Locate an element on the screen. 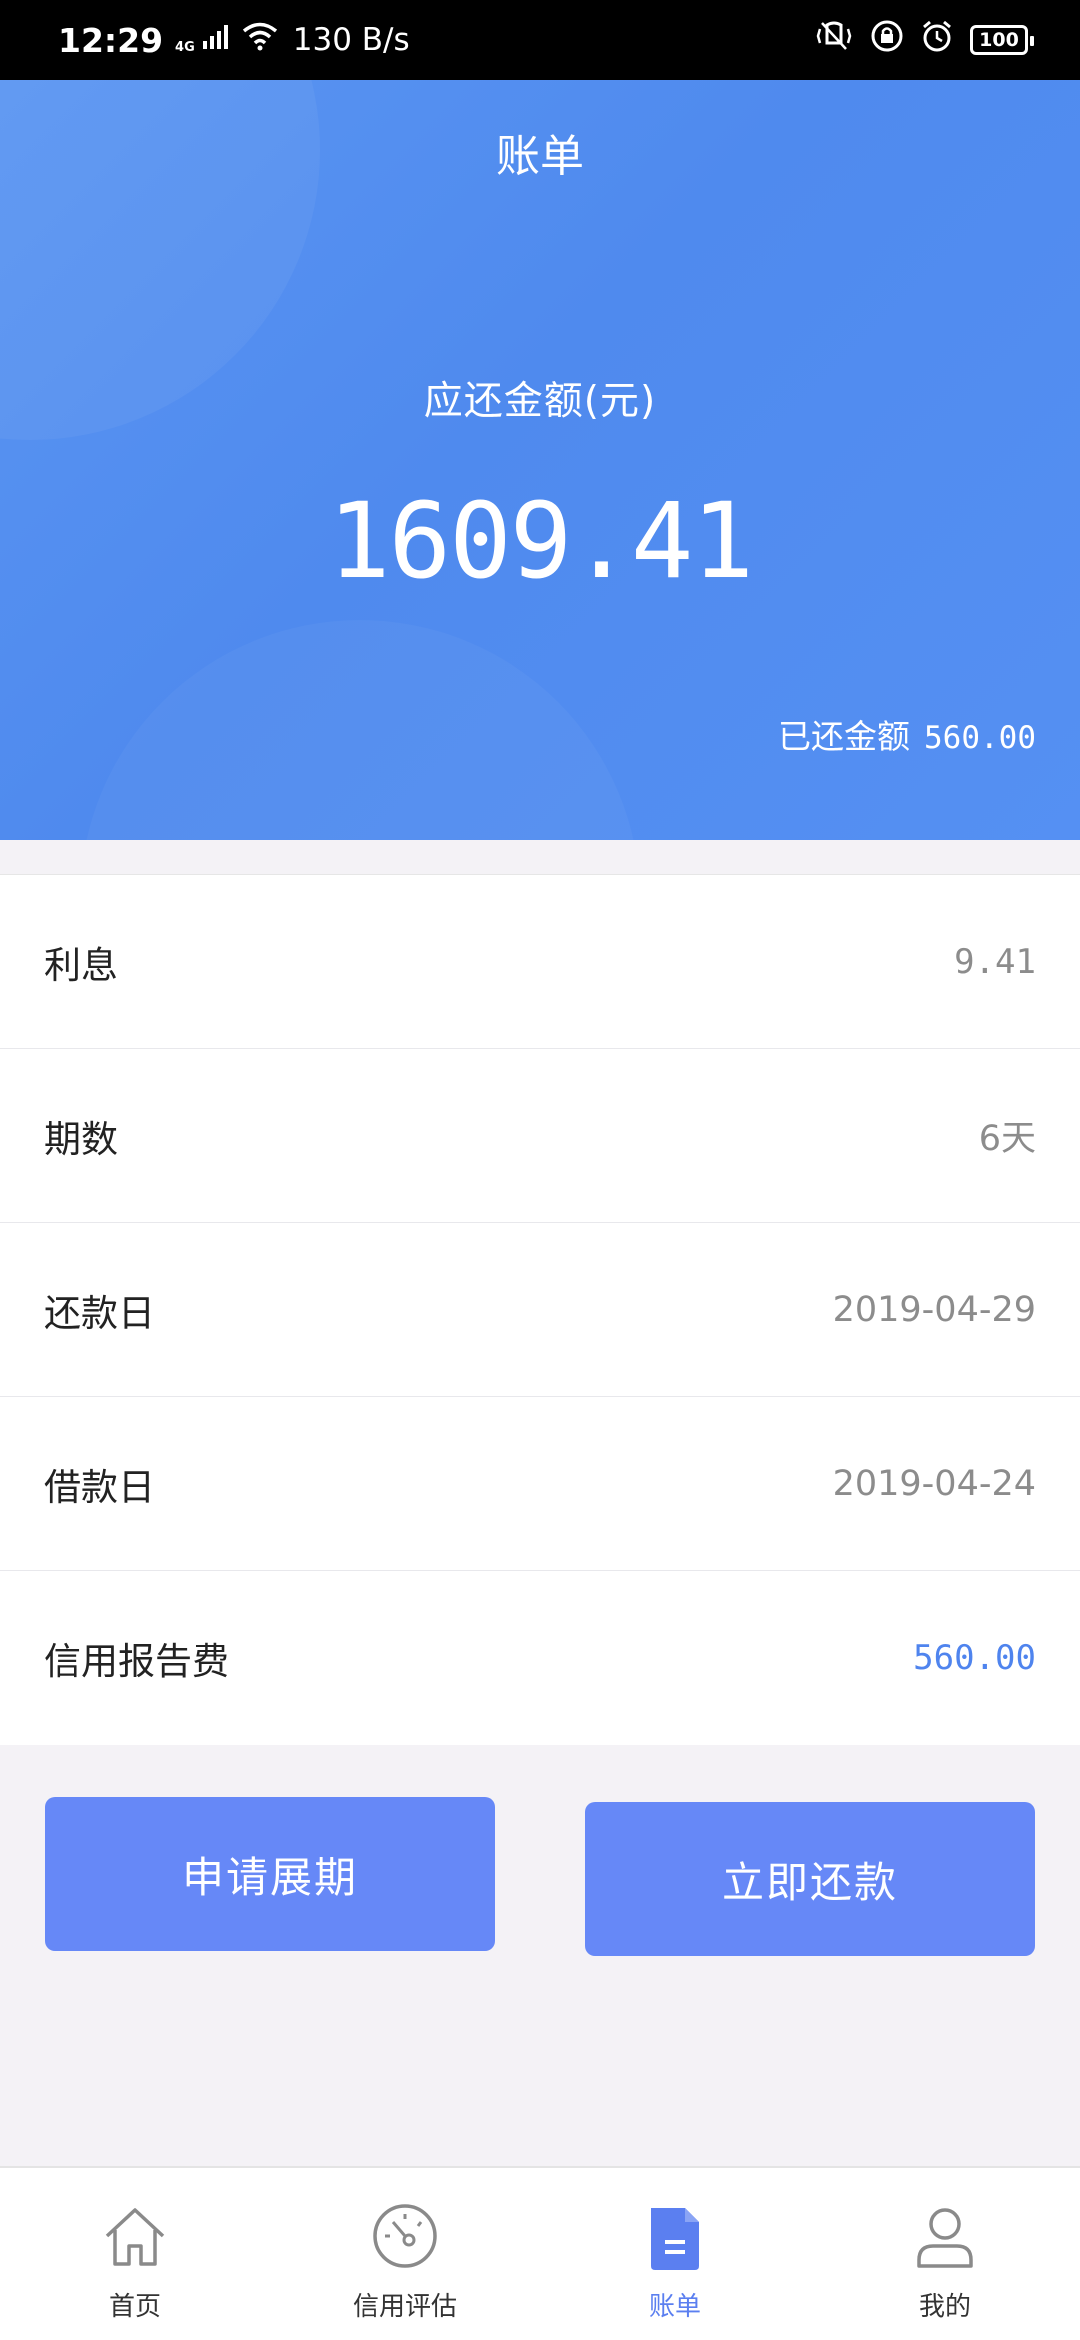  due-date-value: 2019-04-29 is located at coordinates (934, 1309).